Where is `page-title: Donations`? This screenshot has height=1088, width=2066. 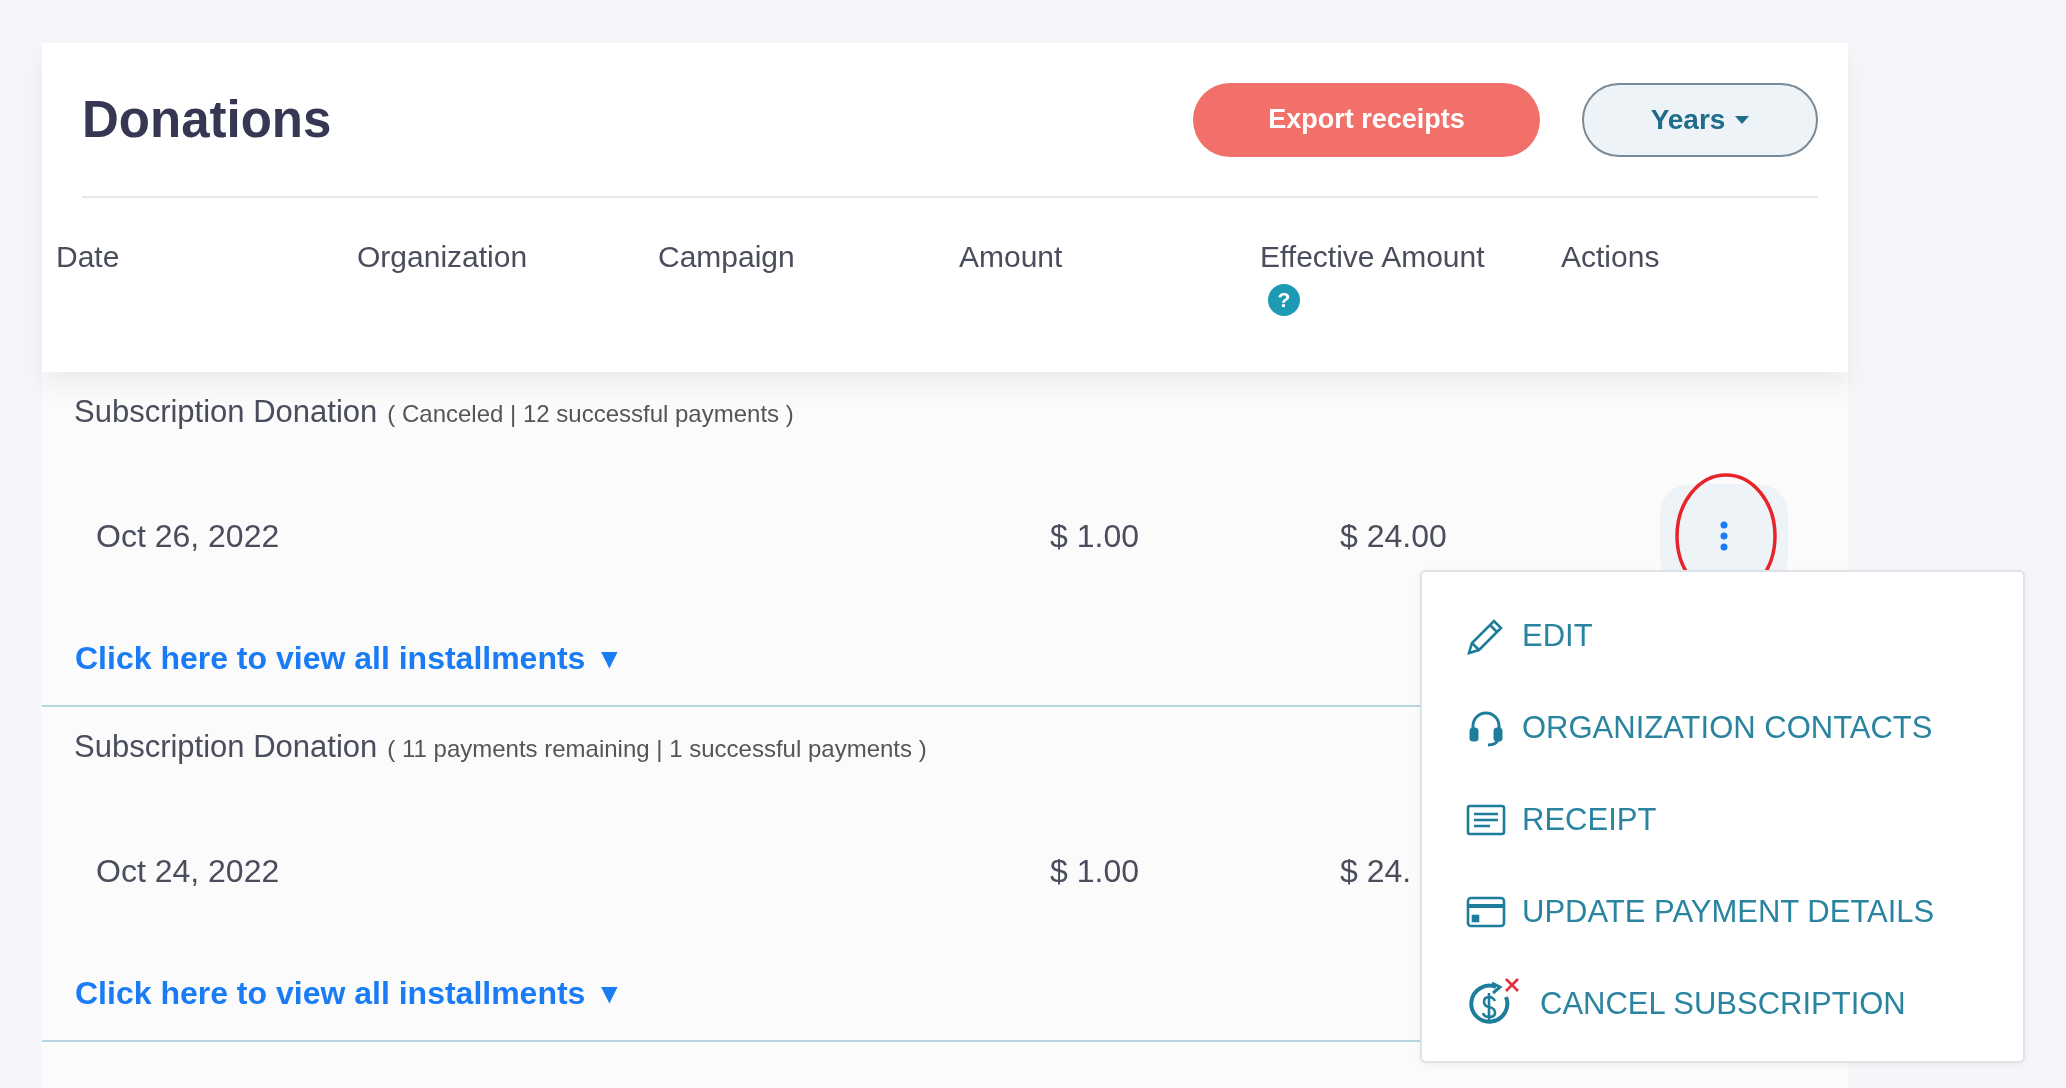
page-title: Donations is located at coordinates (207, 119).